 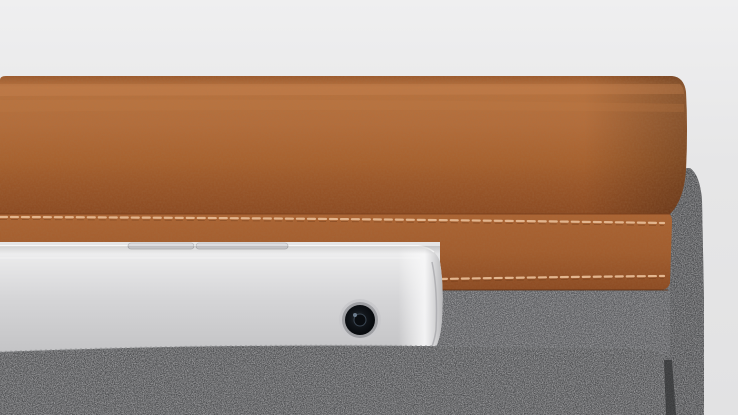 What do you see at coordinates (360, 320) in the screenshot?
I see `camera-lens-icon` at bounding box center [360, 320].